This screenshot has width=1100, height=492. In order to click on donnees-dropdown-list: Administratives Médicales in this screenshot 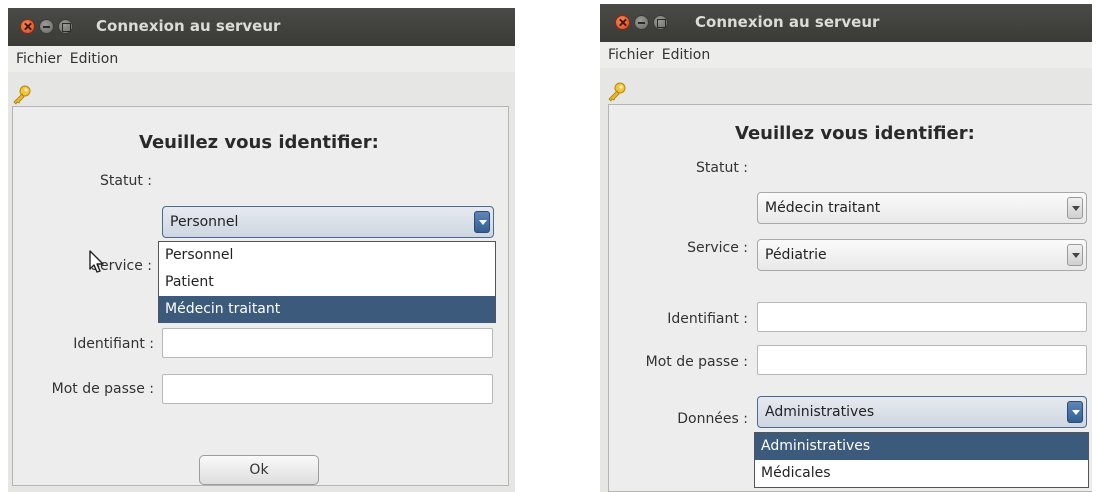, I will do `click(921, 460)`.